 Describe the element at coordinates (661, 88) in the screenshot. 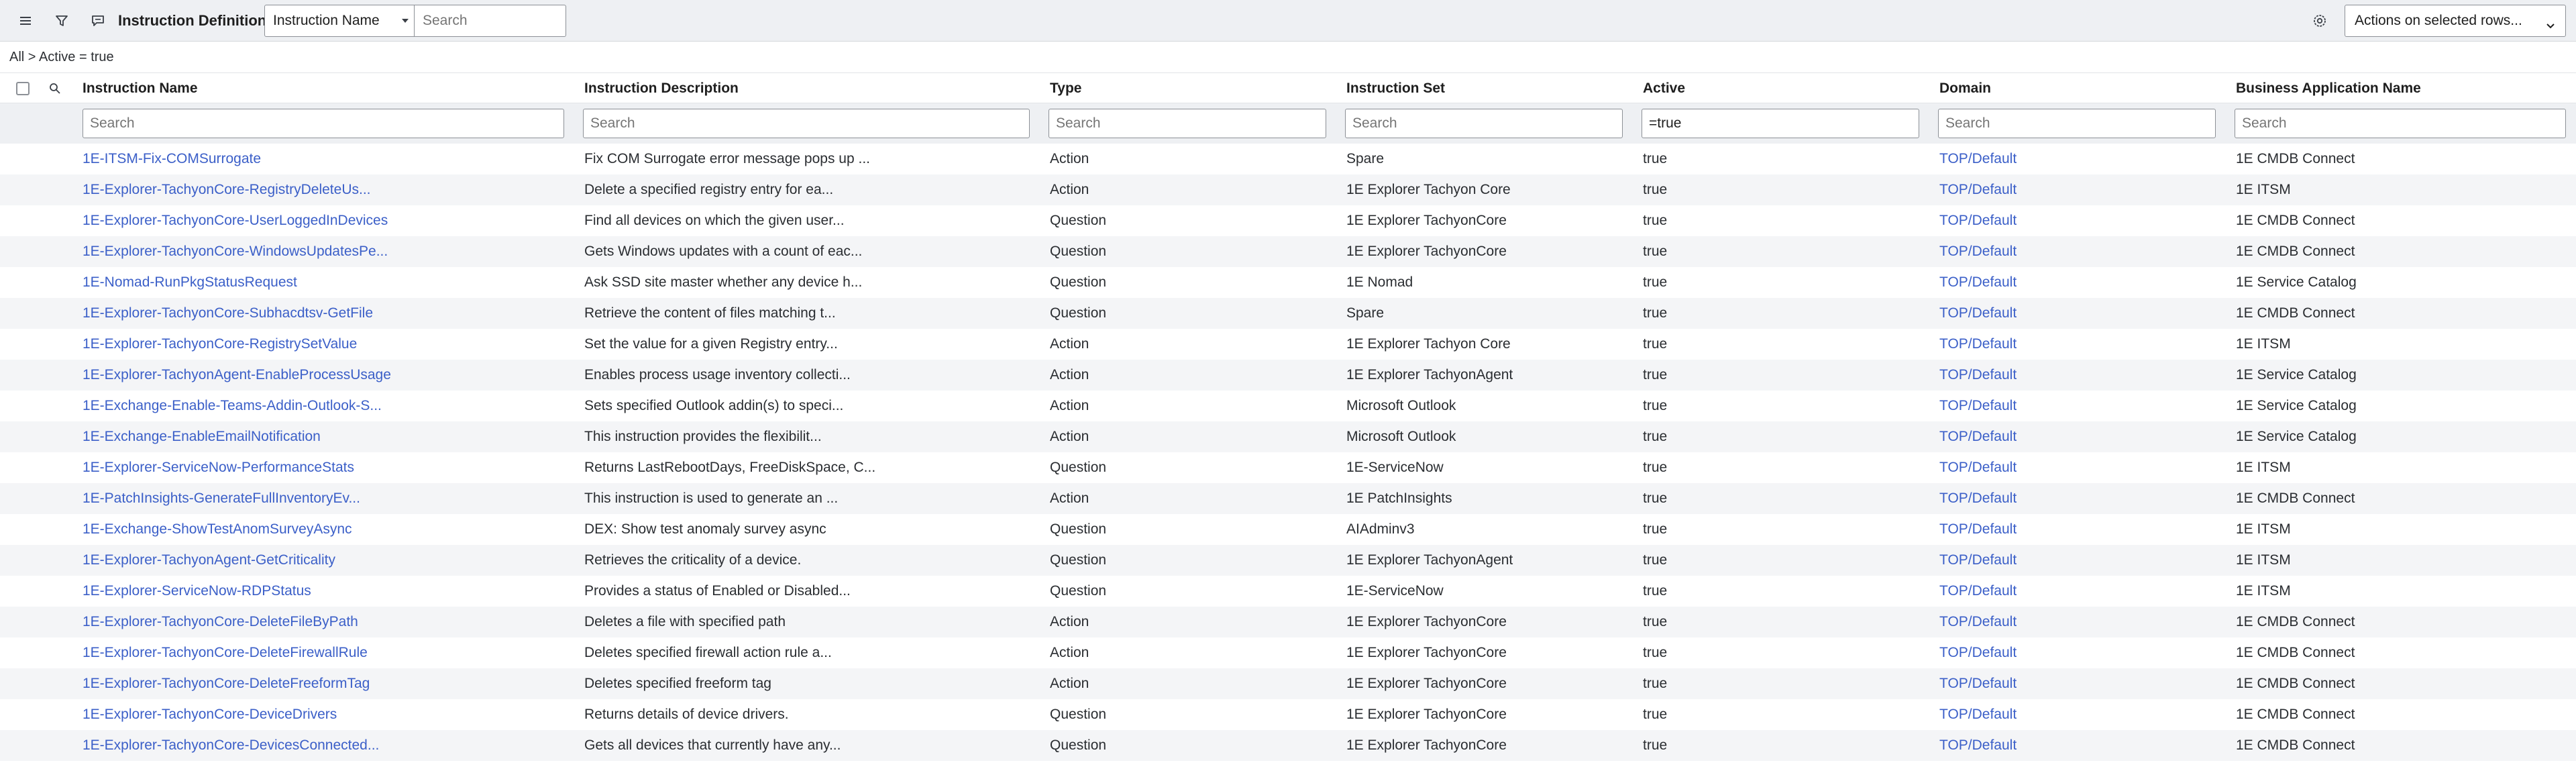

I see `column-header-instruction-description: Instruction Description` at that location.